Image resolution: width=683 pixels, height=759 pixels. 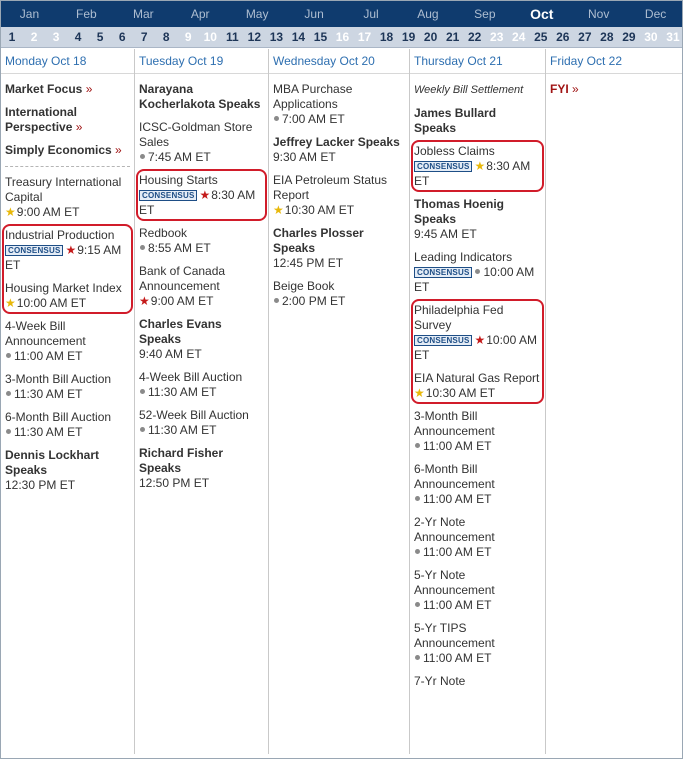 I want to click on event-name-link: Leading Indicators, so click(x=463, y=257).